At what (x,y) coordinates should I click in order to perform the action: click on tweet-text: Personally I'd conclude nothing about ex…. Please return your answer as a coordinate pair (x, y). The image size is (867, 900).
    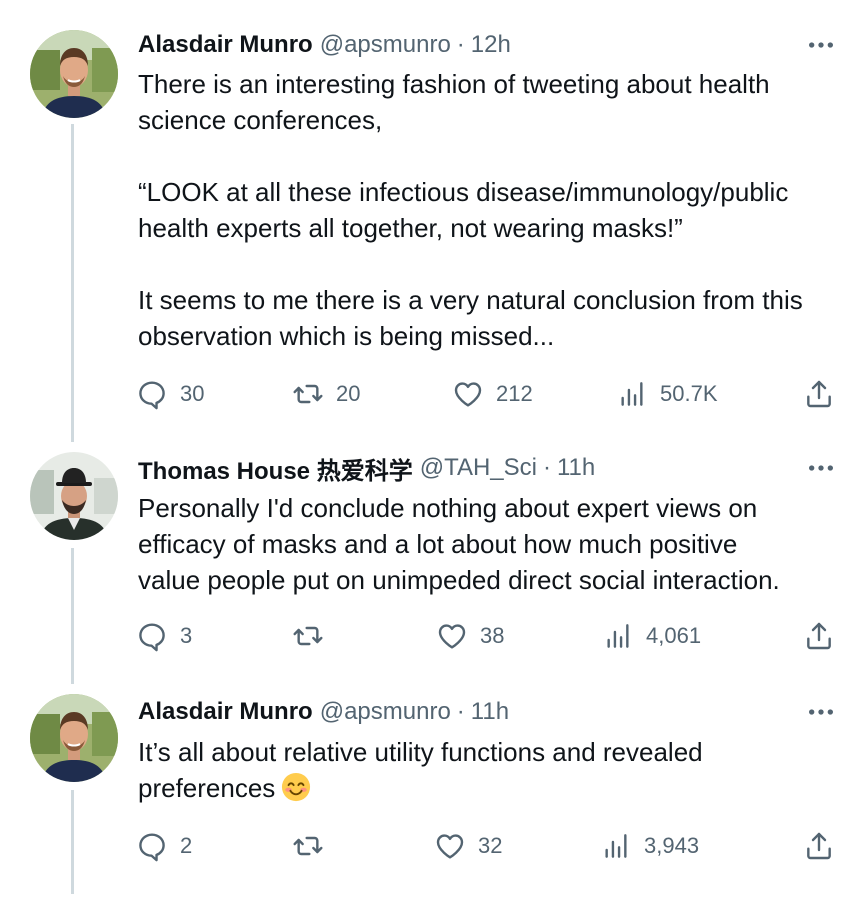
    Looking at the image, I should click on (459, 544).